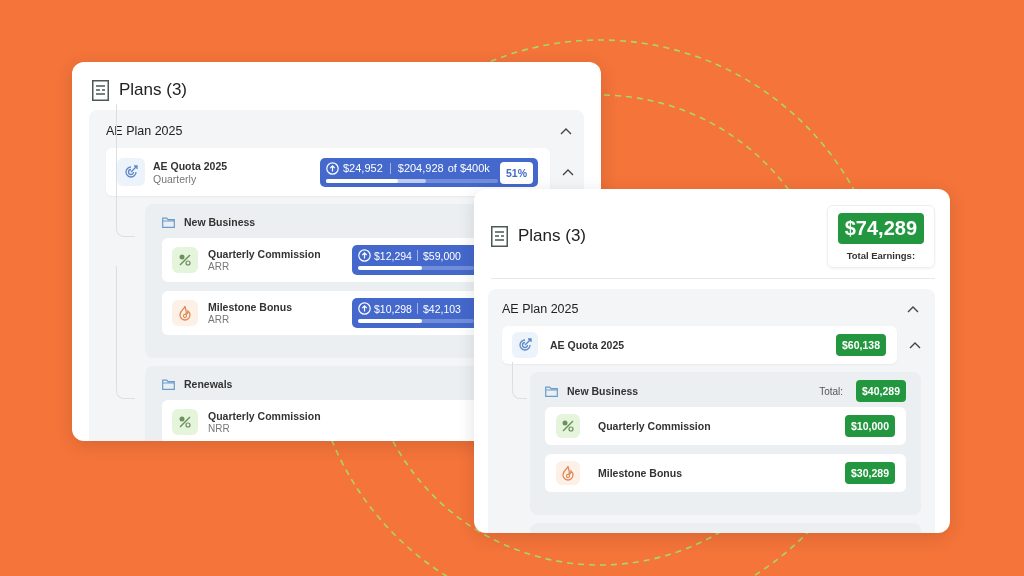 This screenshot has width=1024, height=576. Describe the element at coordinates (881, 391) in the screenshot. I see `amount-badge: $40,289` at that location.